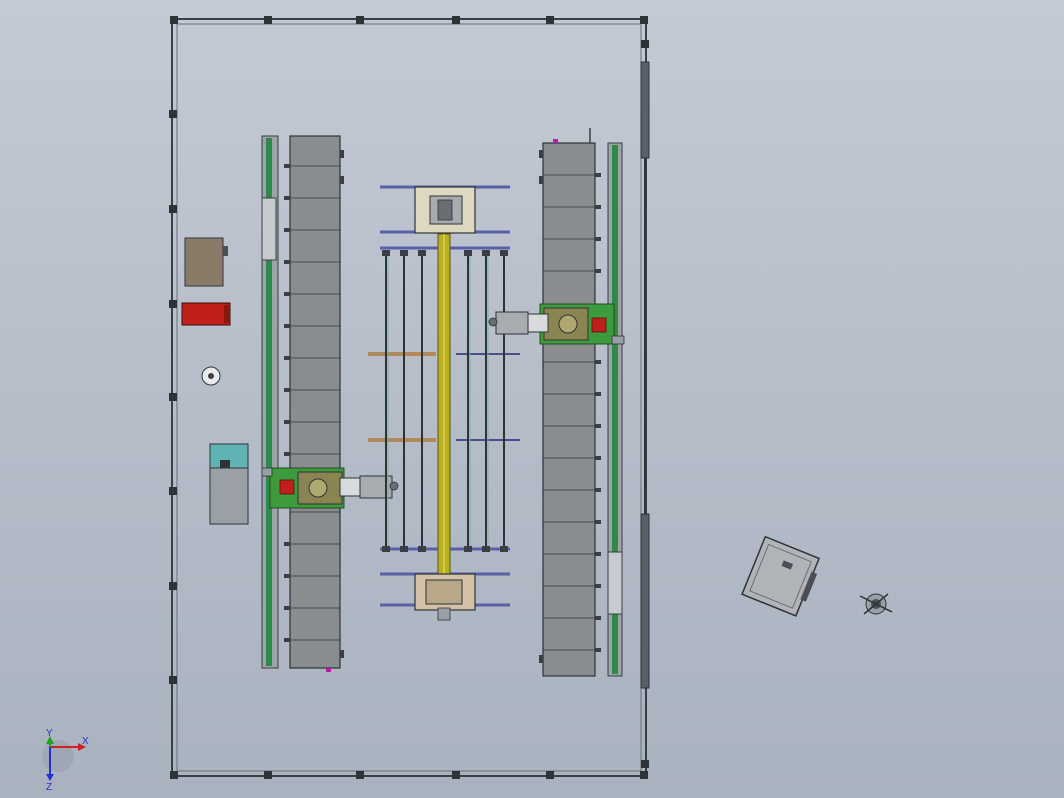 This screenshot has height=798, width=1064. I want to click on round-fixture-center, so click(211, 376).